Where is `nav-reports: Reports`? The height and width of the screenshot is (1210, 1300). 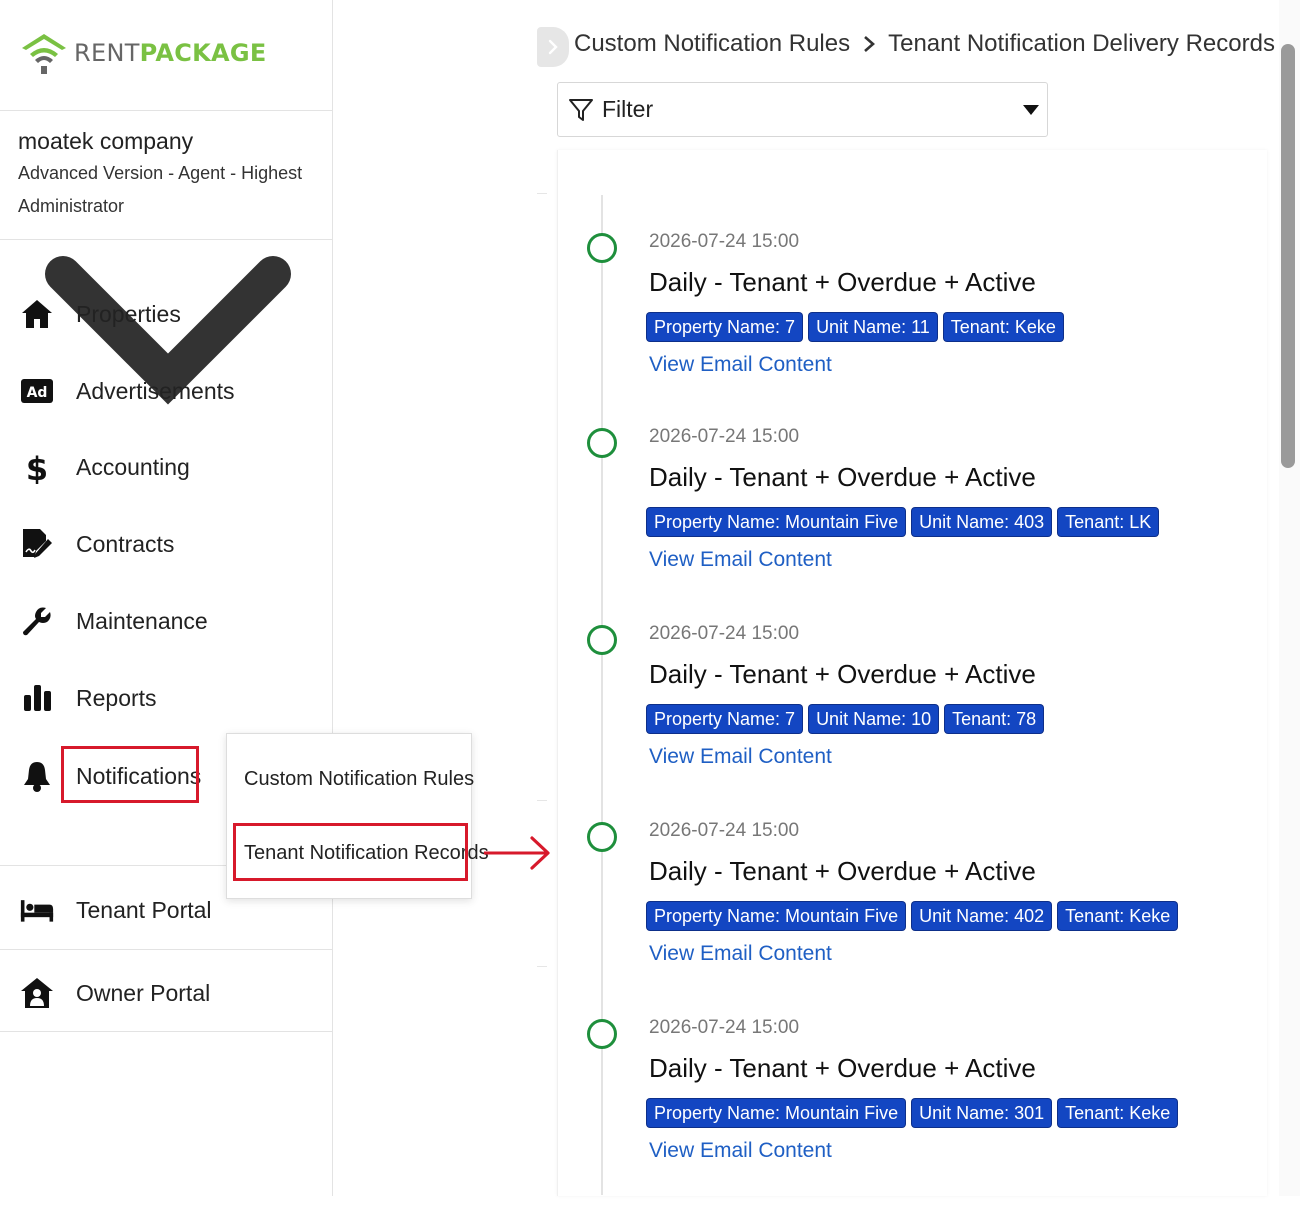
nav-reports: Reports is located at coordinates (87, 698).